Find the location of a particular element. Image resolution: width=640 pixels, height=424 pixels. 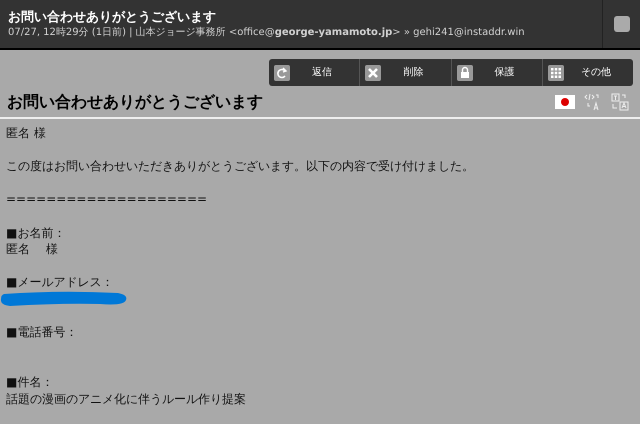

flag-icon is located at coordinates (565, 102).